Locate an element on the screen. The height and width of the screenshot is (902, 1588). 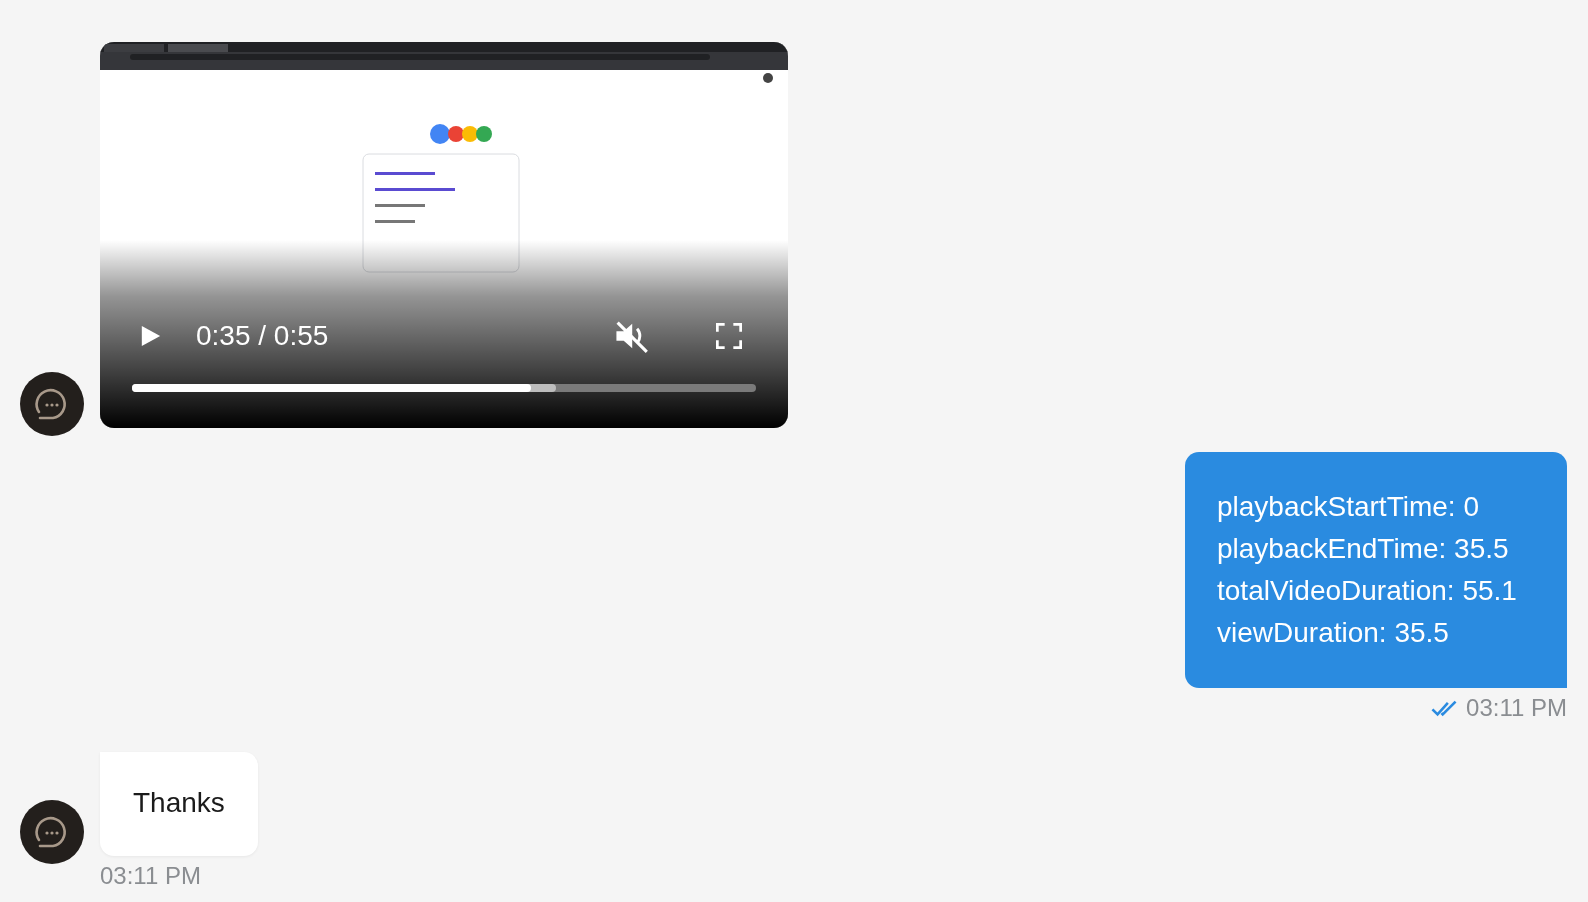
video-time: 0:35 / 0:55 is located at coordinates (262, 336).